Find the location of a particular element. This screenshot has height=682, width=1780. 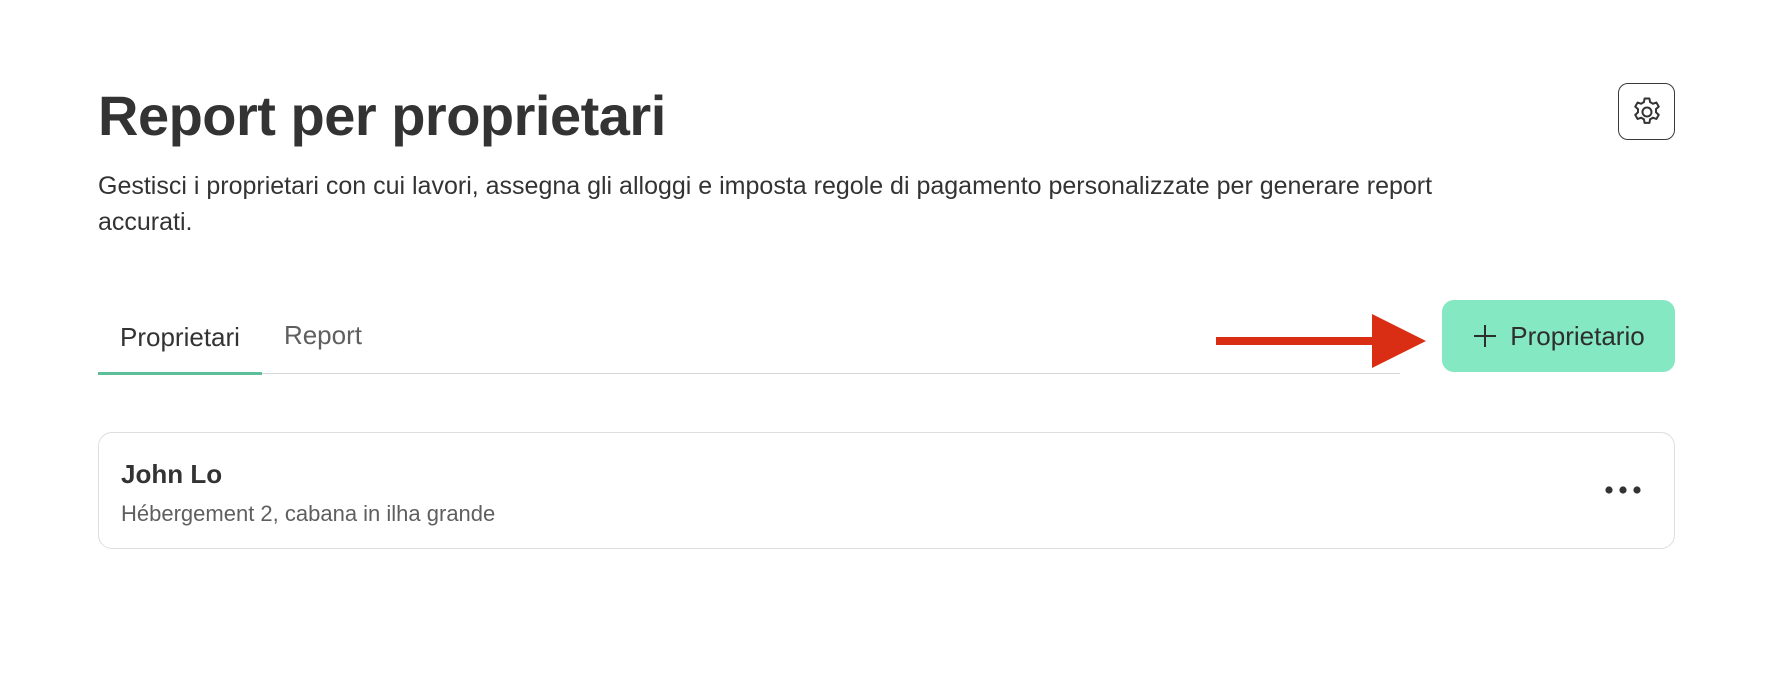

arrow-right-icon is located at coordinates (1321, 341).